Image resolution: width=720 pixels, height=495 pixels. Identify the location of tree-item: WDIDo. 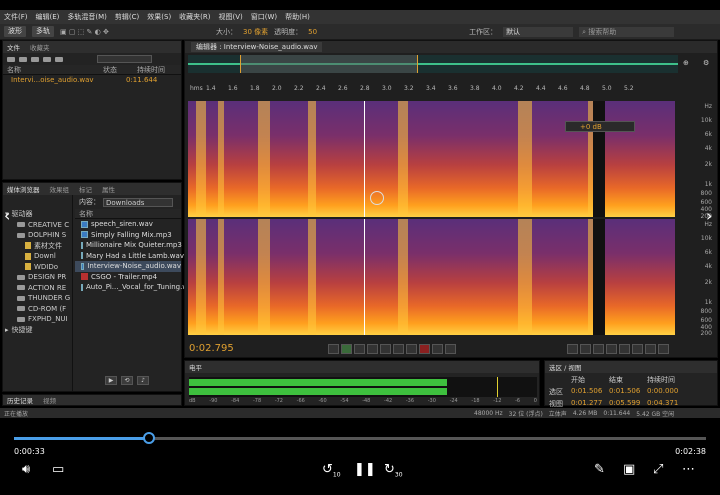
(37, 267).